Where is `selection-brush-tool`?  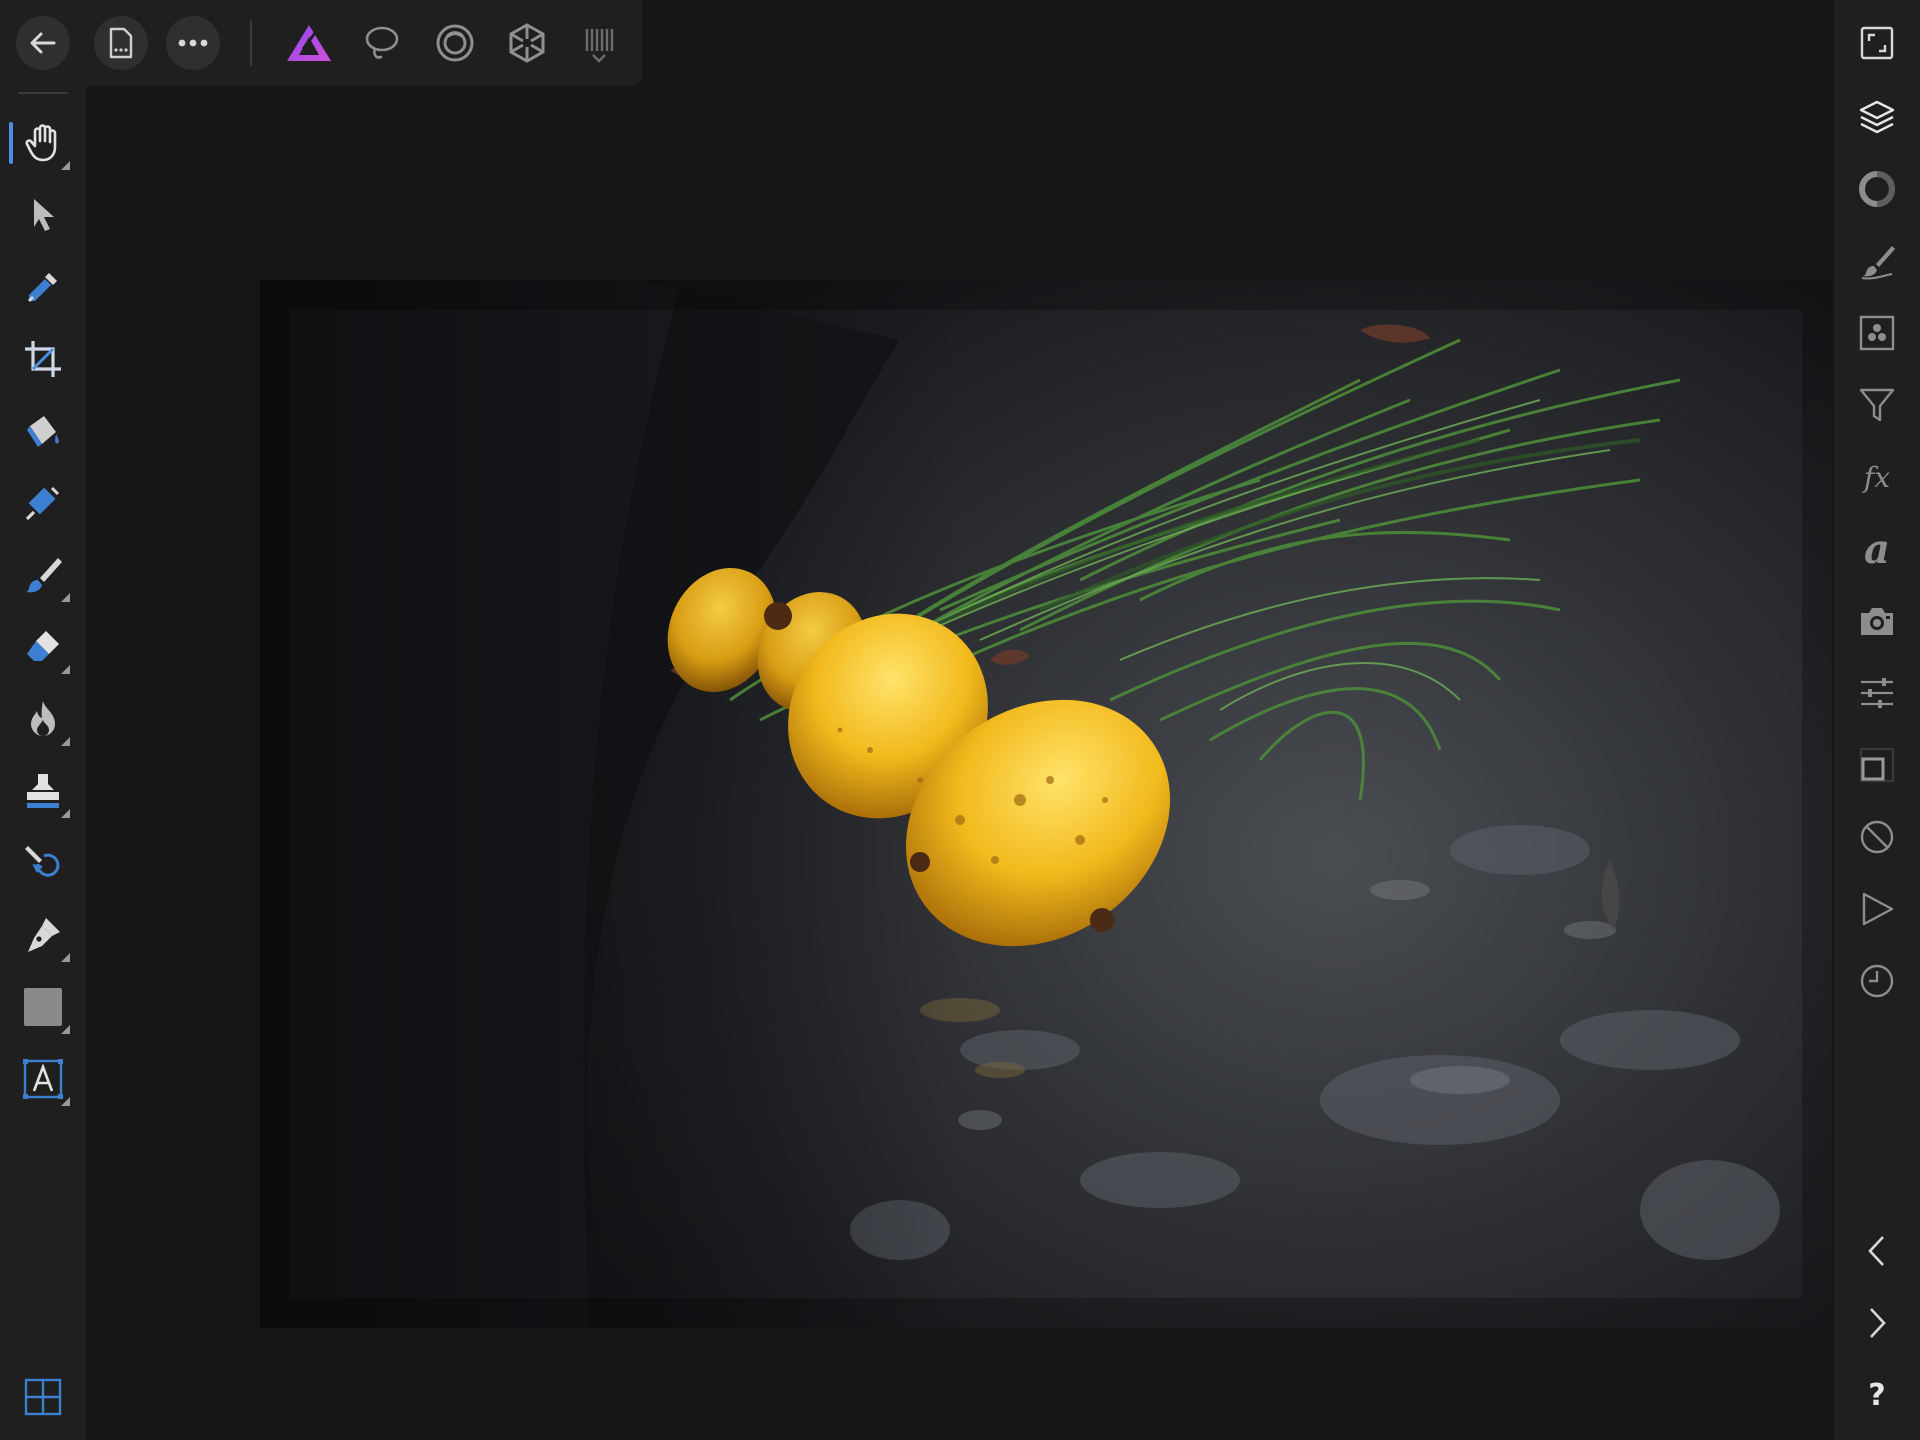 selection-brush-tool is located at coordinates (43, 503).